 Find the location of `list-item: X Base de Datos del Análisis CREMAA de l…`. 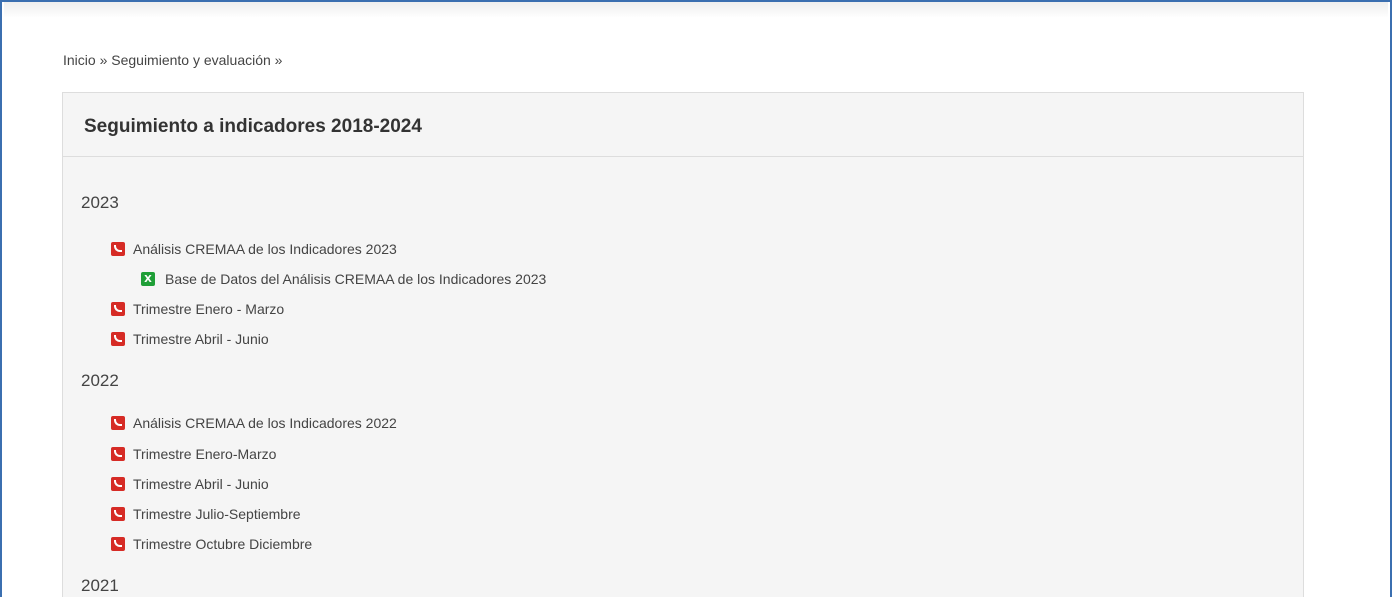

list-item: X Base de Datos del Análisis CREMAA de l… is located at coordinates (343, 279).